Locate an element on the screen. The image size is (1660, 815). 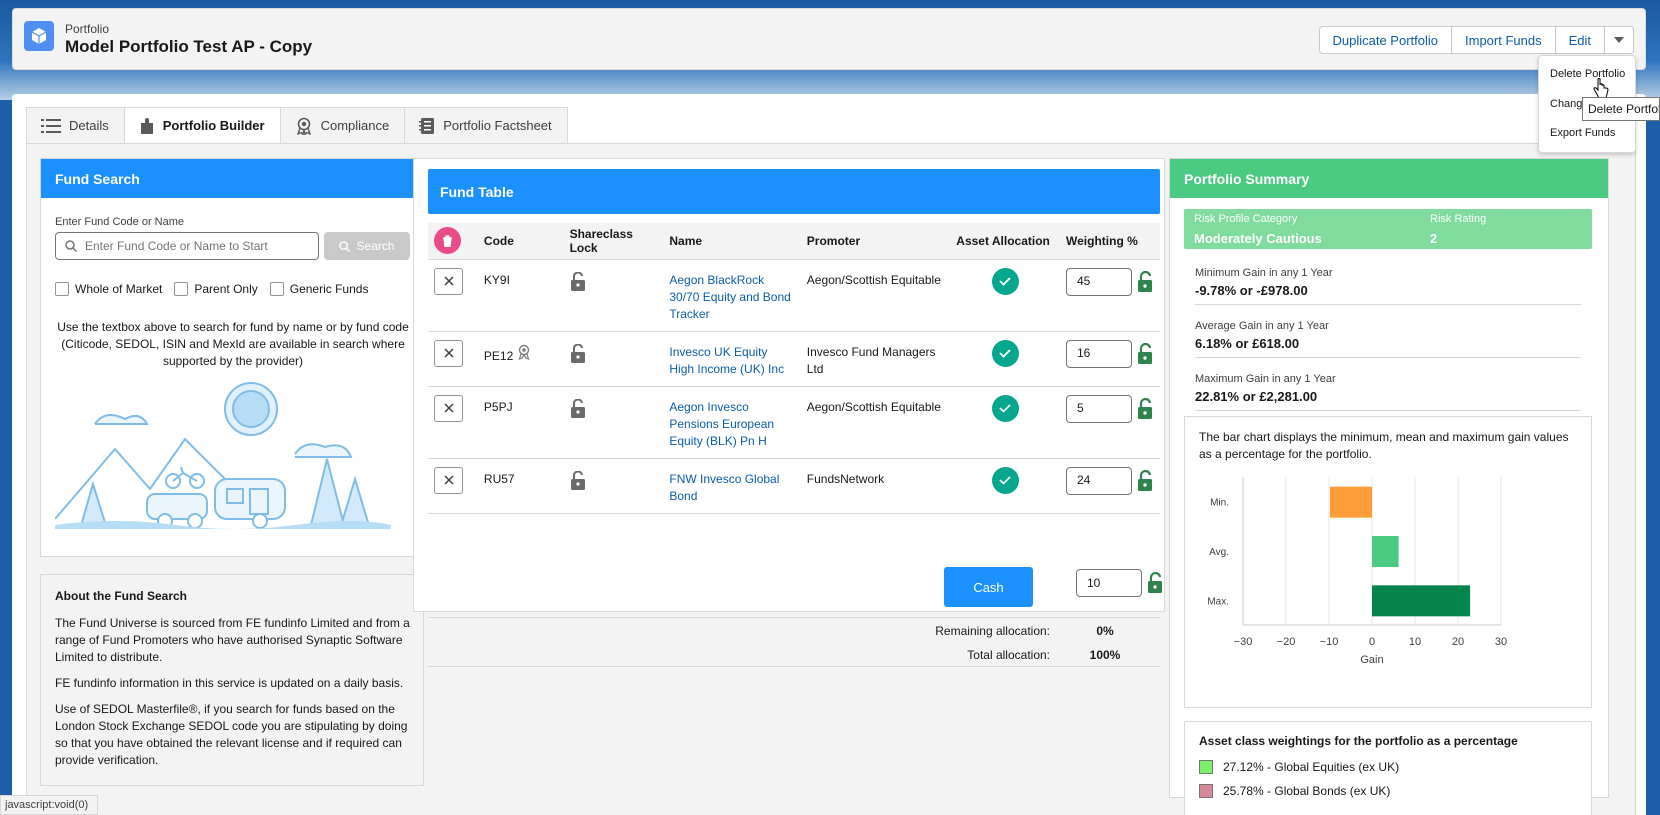
bar-min is located at coordinates (1350, 502).